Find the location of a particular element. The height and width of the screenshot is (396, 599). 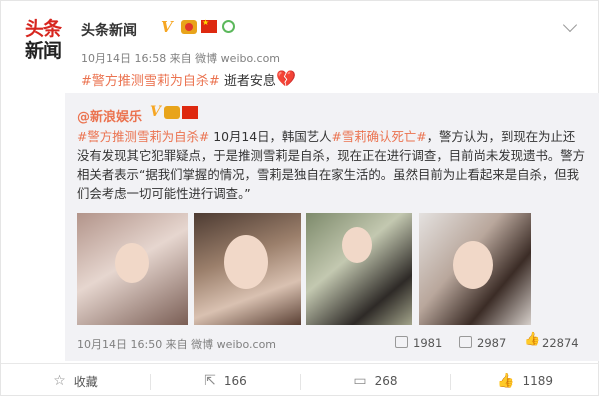

like-button: 👍 1189 is located at coordinates (525, 380).